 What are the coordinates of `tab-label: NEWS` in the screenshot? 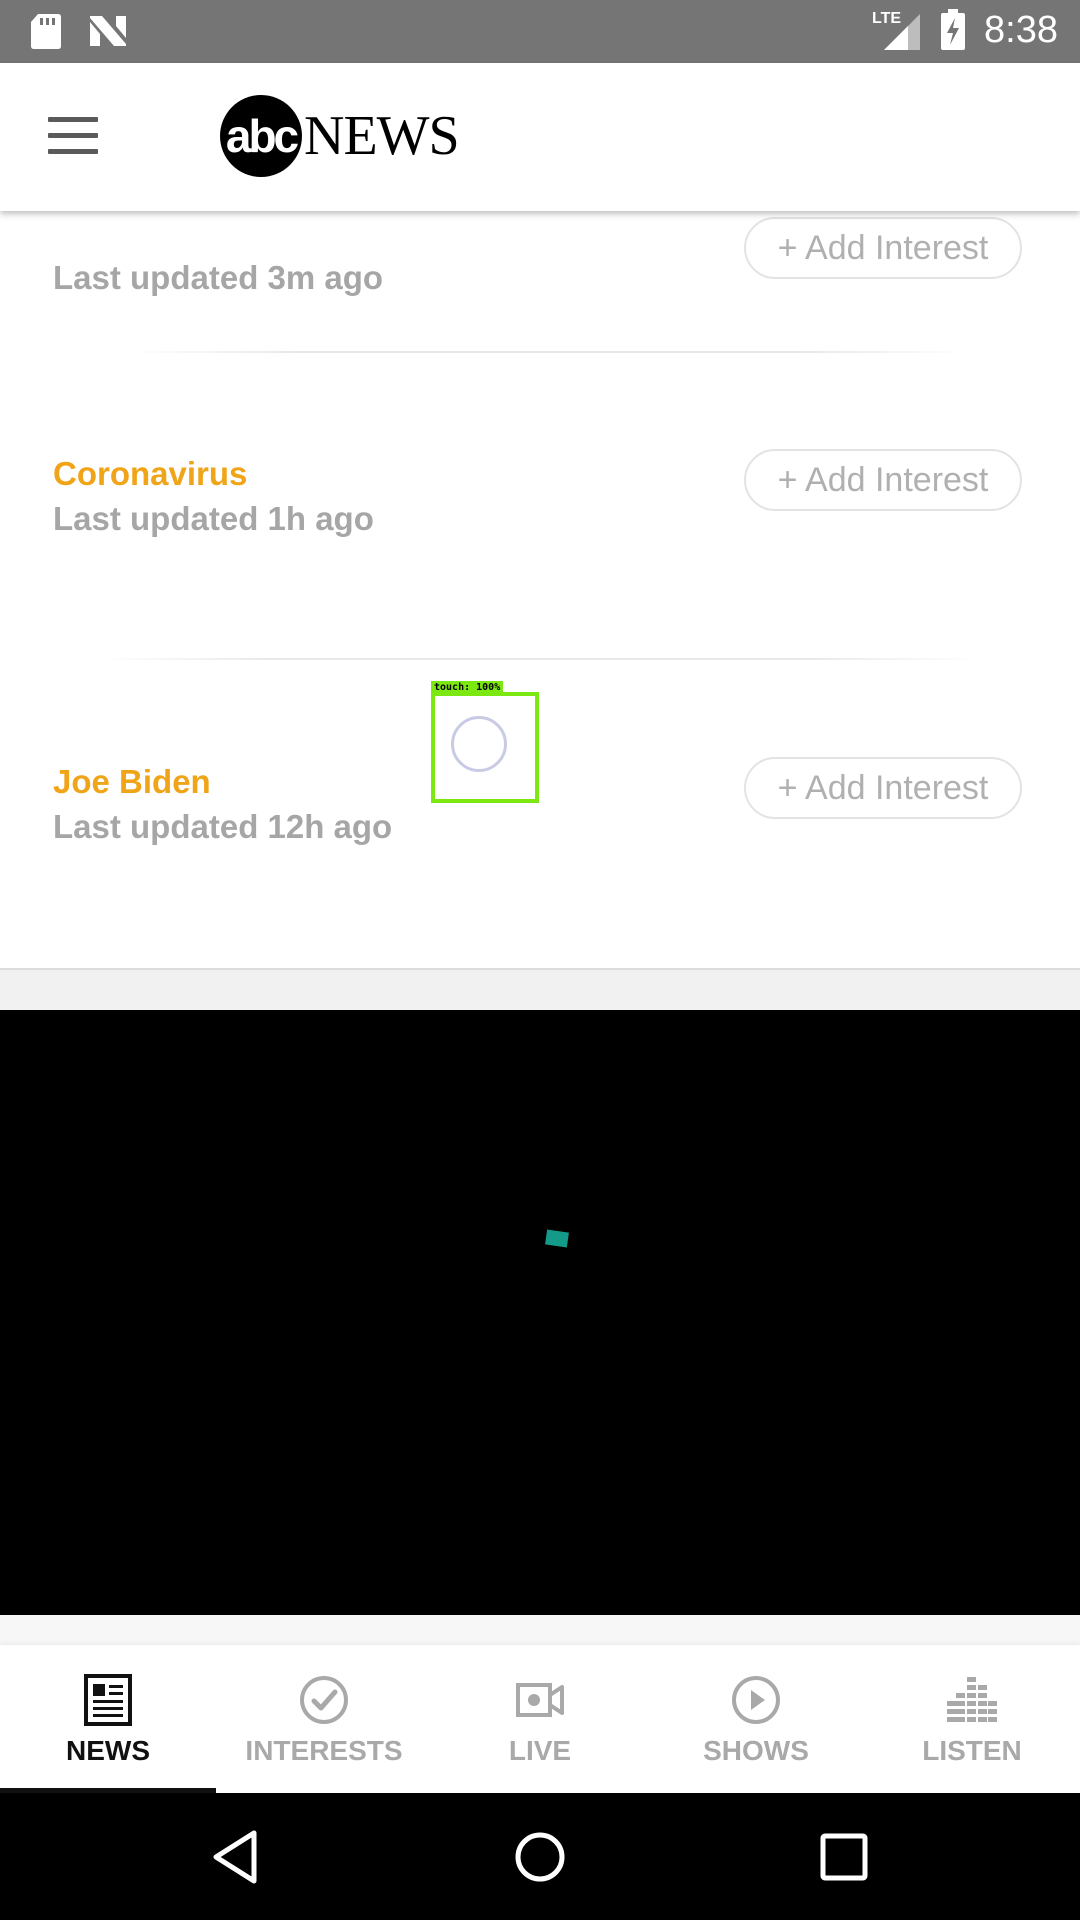 It's located at (108, 1750).